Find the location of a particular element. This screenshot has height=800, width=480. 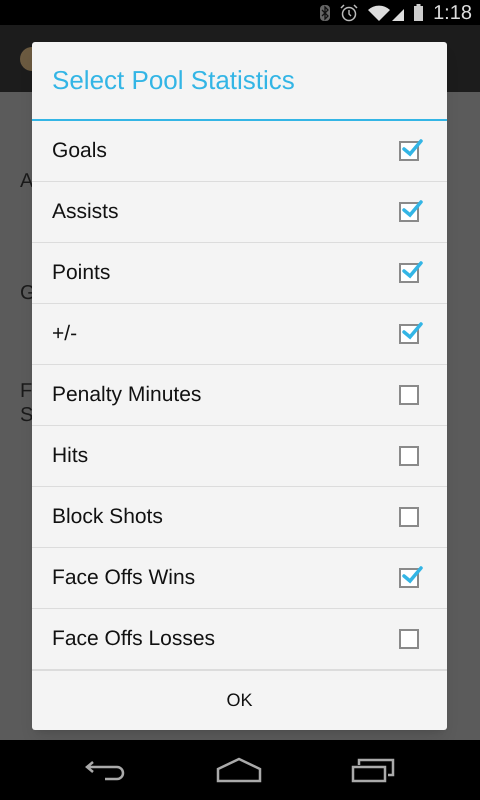

background-label: S is located at coordinates (27, 415).